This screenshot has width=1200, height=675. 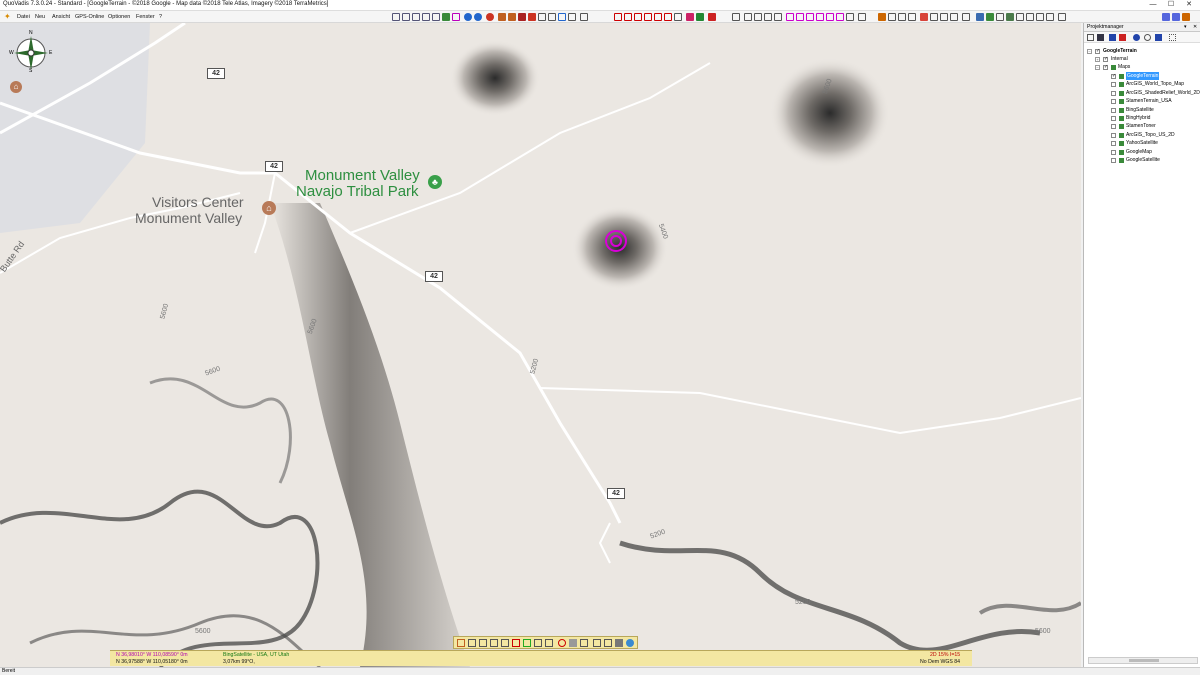 What do you see at coordinates (954, 17) in the screenshot?
I see `binoculars2-icon` at bounding box center [954, 17].